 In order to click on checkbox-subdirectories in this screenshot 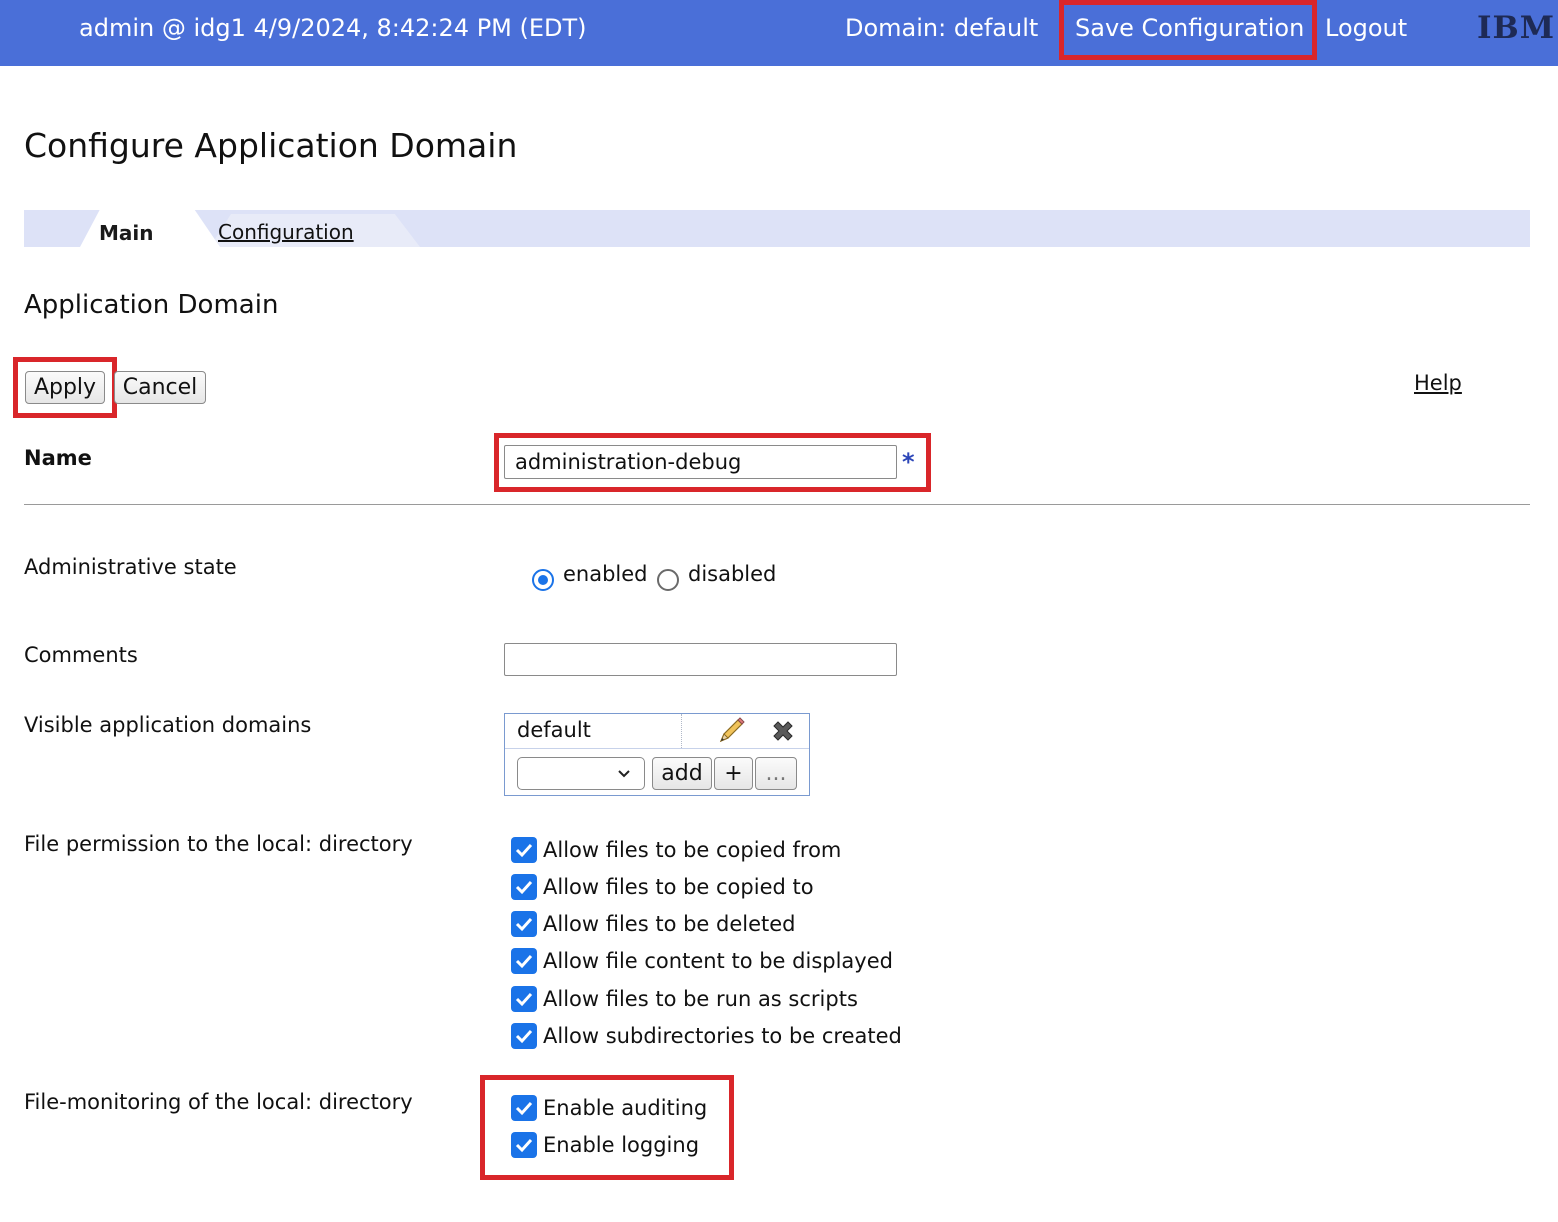, I will do `click(524, 1036)`.